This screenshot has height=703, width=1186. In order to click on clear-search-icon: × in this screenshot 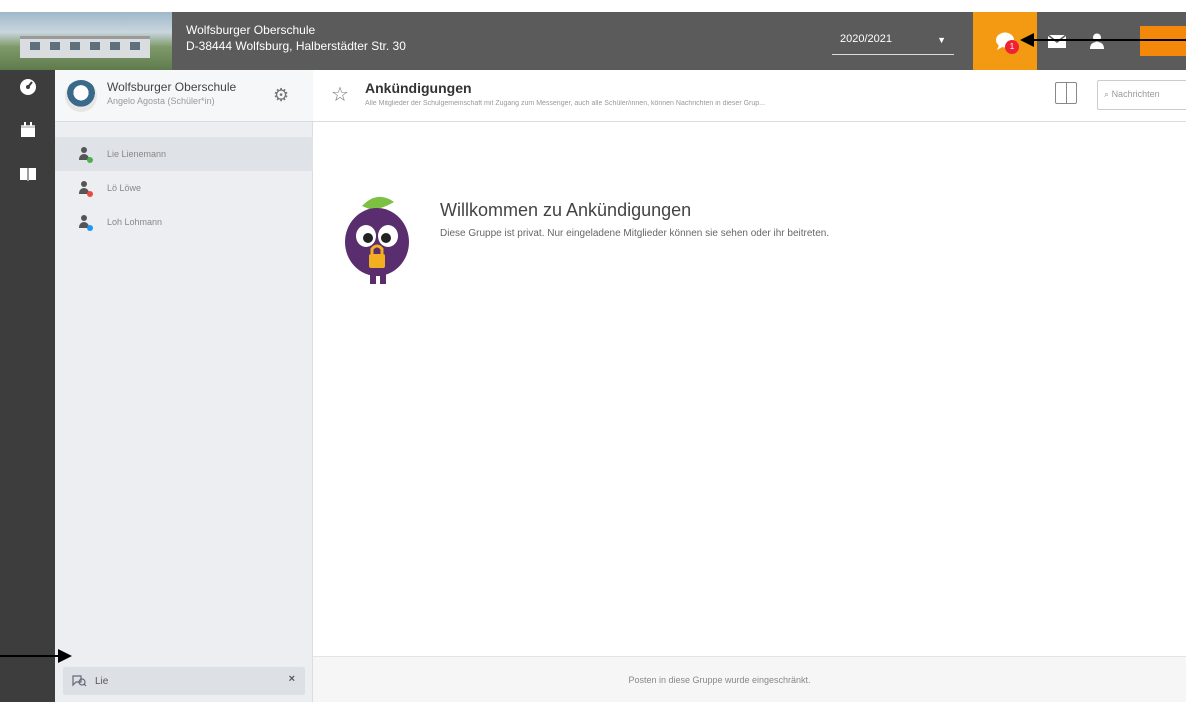, I will do `click(292, 679)`.